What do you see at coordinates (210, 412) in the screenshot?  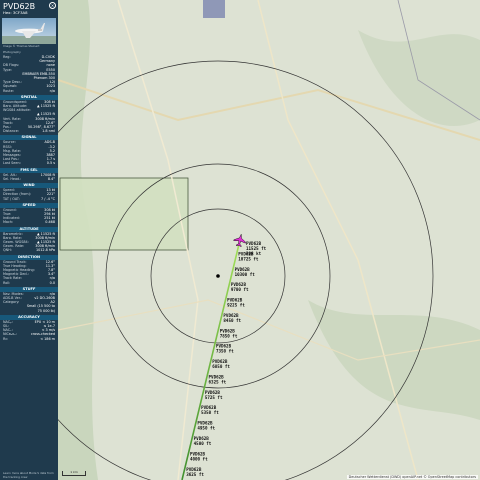 I see `track-label-line: 5350 ft` at bounding box center [210, 412].